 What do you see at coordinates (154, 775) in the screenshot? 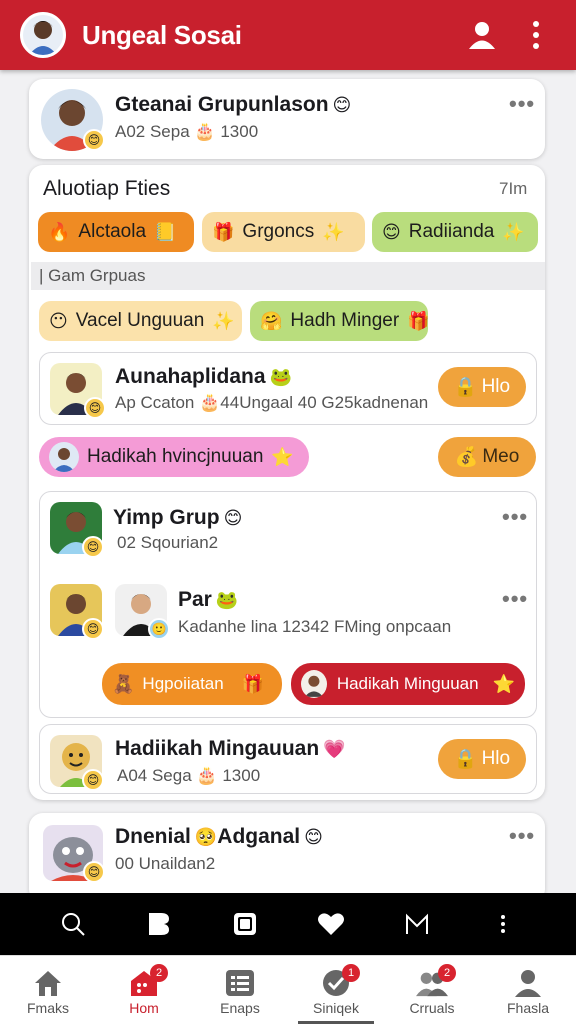
I see `member-meta-pre: A04 Sega` at bounding box center [154, 775].